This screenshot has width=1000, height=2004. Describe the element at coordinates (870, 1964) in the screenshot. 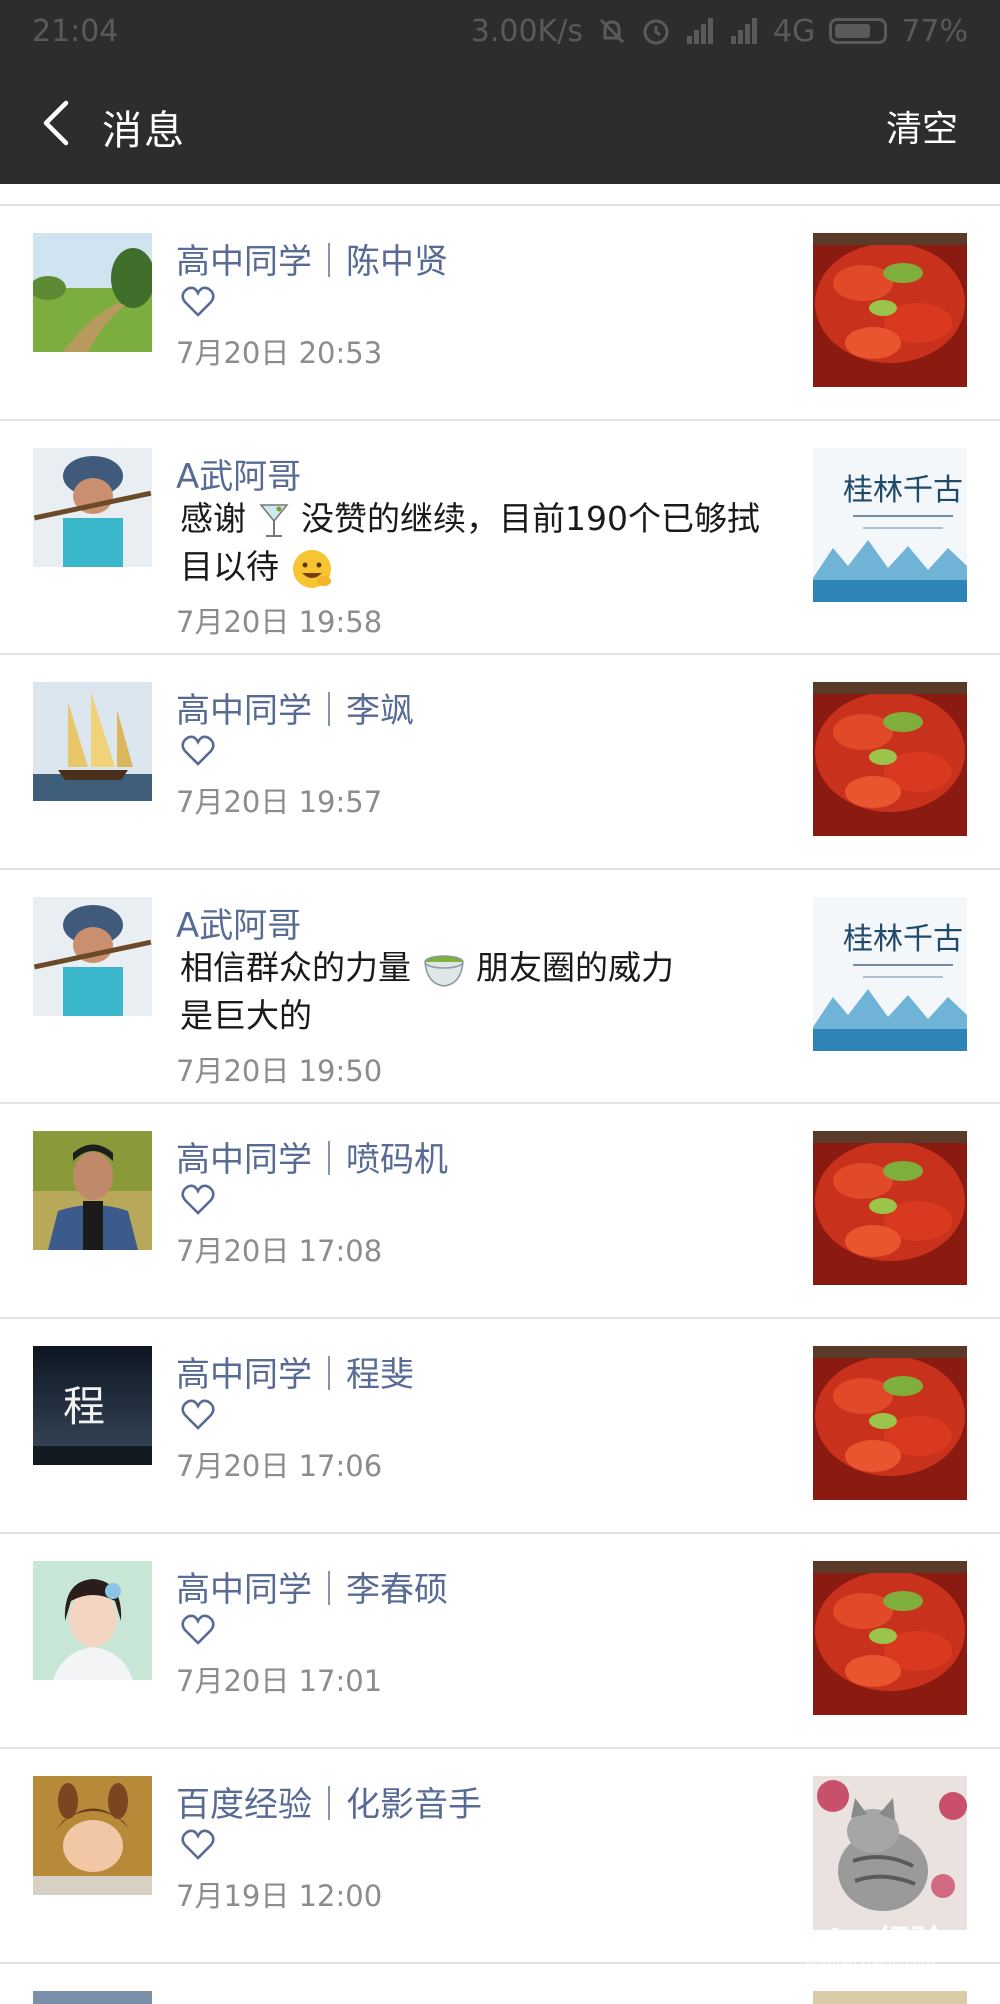

I see `baidu-watermark-url: jingyan.baidu.com` at that location.